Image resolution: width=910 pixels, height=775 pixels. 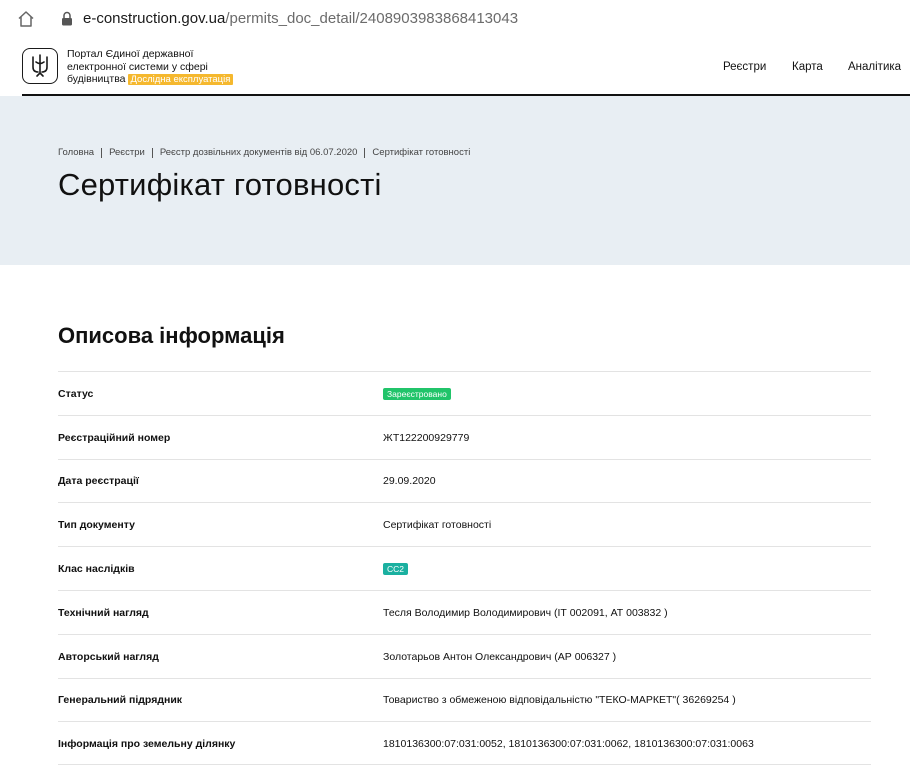 What do you see at coordinates (114, 437) in the screenshot?
I see `row-label: Реєстраційний номер` at bounding box center [114, 437].